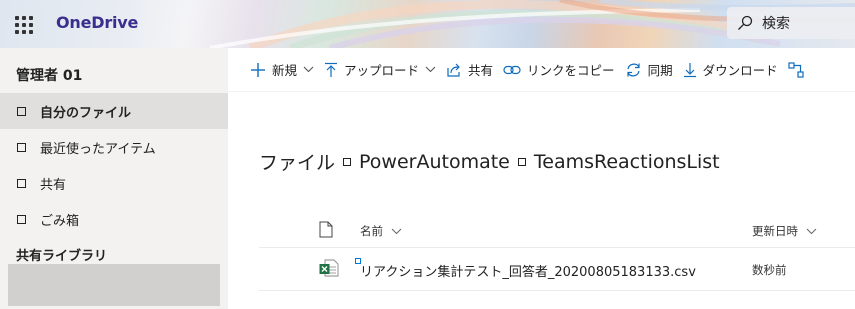 The width and height of the screenshot is (855, 309). I want to click on breadcrumb: ファイル PowerAutomate TeamsReactionsList, so click(489, 161).